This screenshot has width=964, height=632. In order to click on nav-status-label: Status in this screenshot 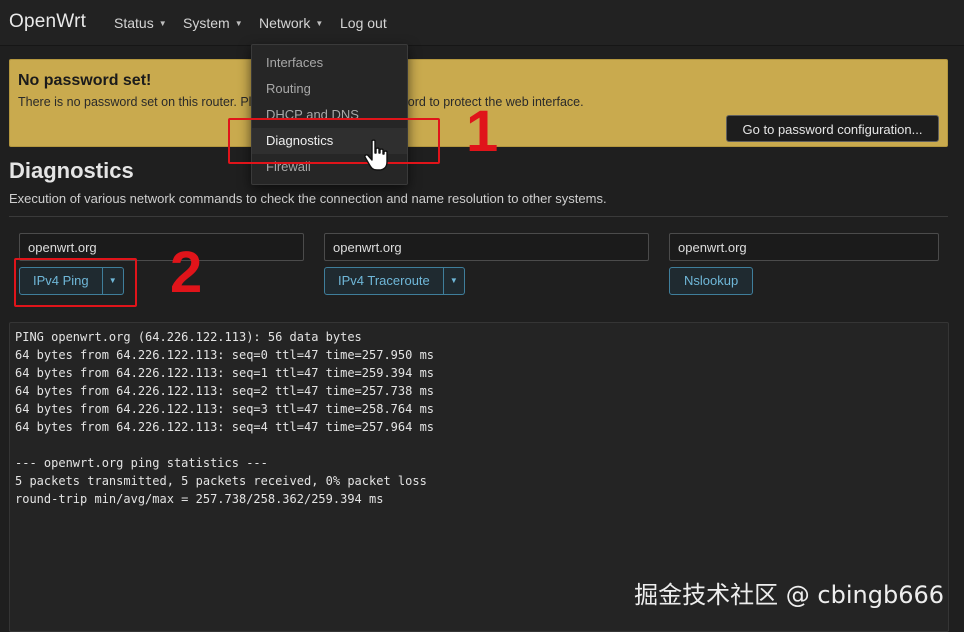, I will do `click(134, 23)`.